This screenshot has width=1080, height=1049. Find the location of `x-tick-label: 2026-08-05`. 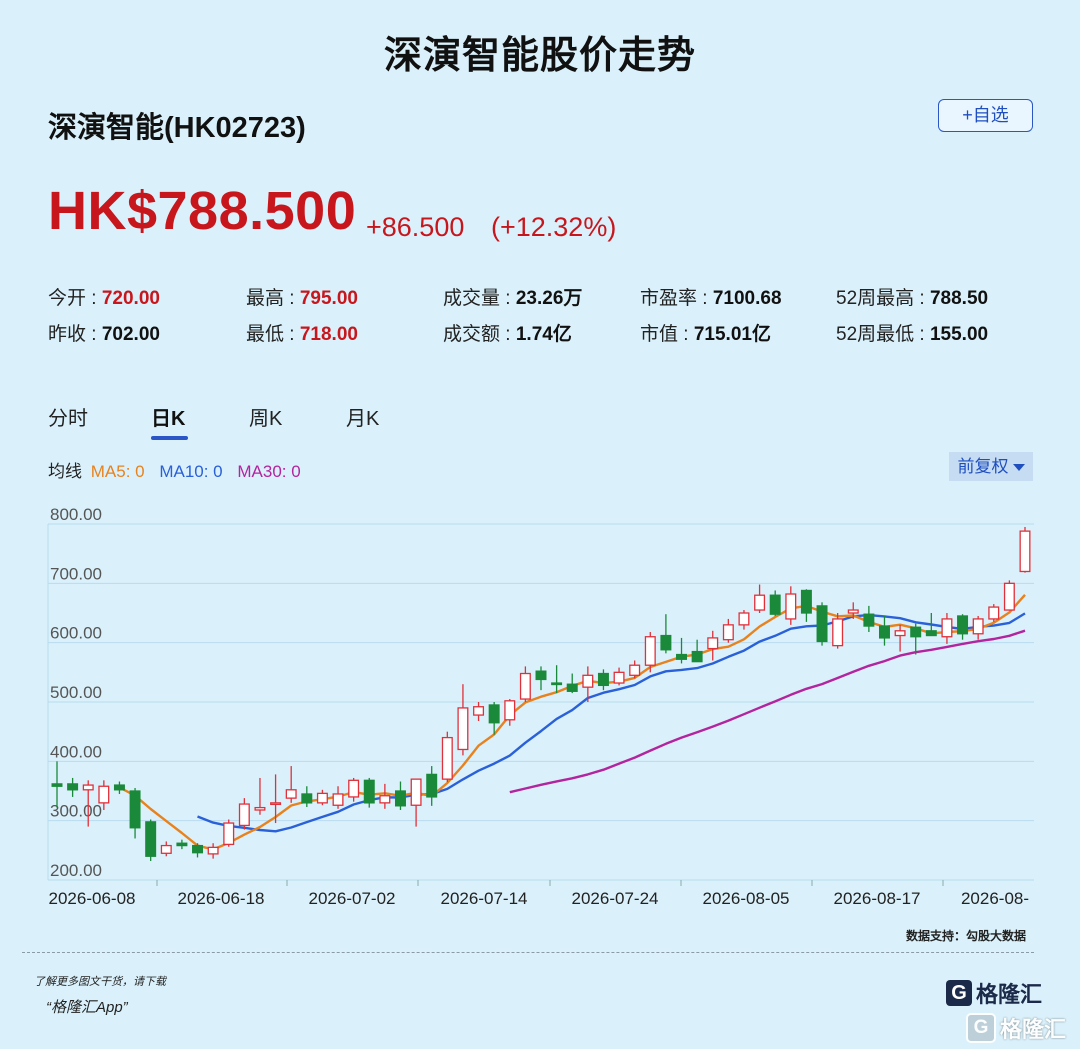

x-tick-label: 2026-08-05 is located at coordinates (746, 898).